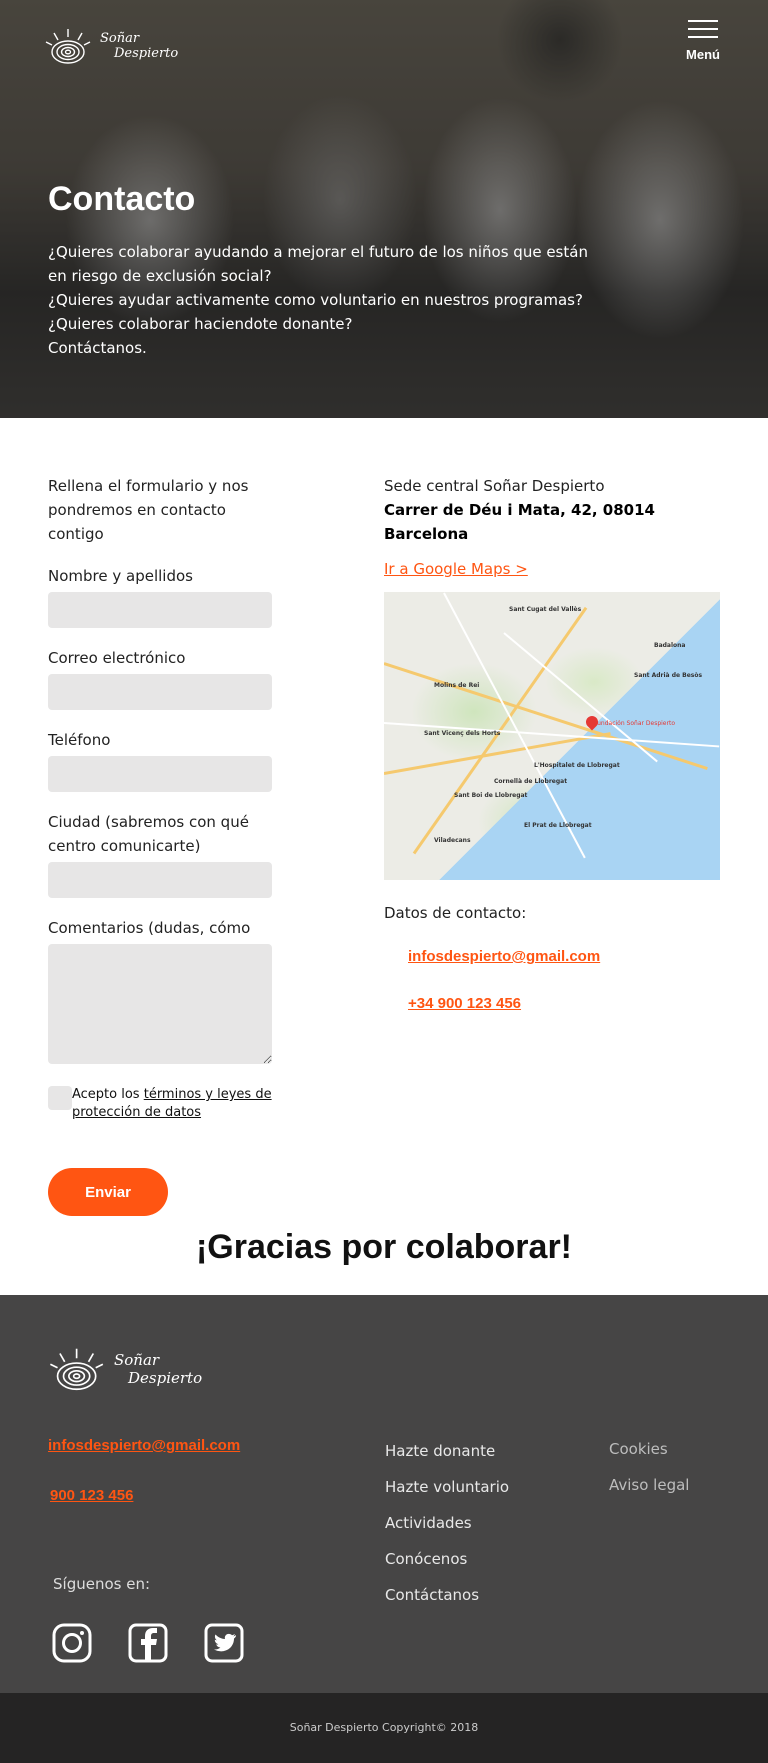 The width and height of the screenshot is (768, 1763). Describe the element at coordinates (491, 795) in the screenshot. I see `map-city-label: Sant Boi de Llobregat` at that location.